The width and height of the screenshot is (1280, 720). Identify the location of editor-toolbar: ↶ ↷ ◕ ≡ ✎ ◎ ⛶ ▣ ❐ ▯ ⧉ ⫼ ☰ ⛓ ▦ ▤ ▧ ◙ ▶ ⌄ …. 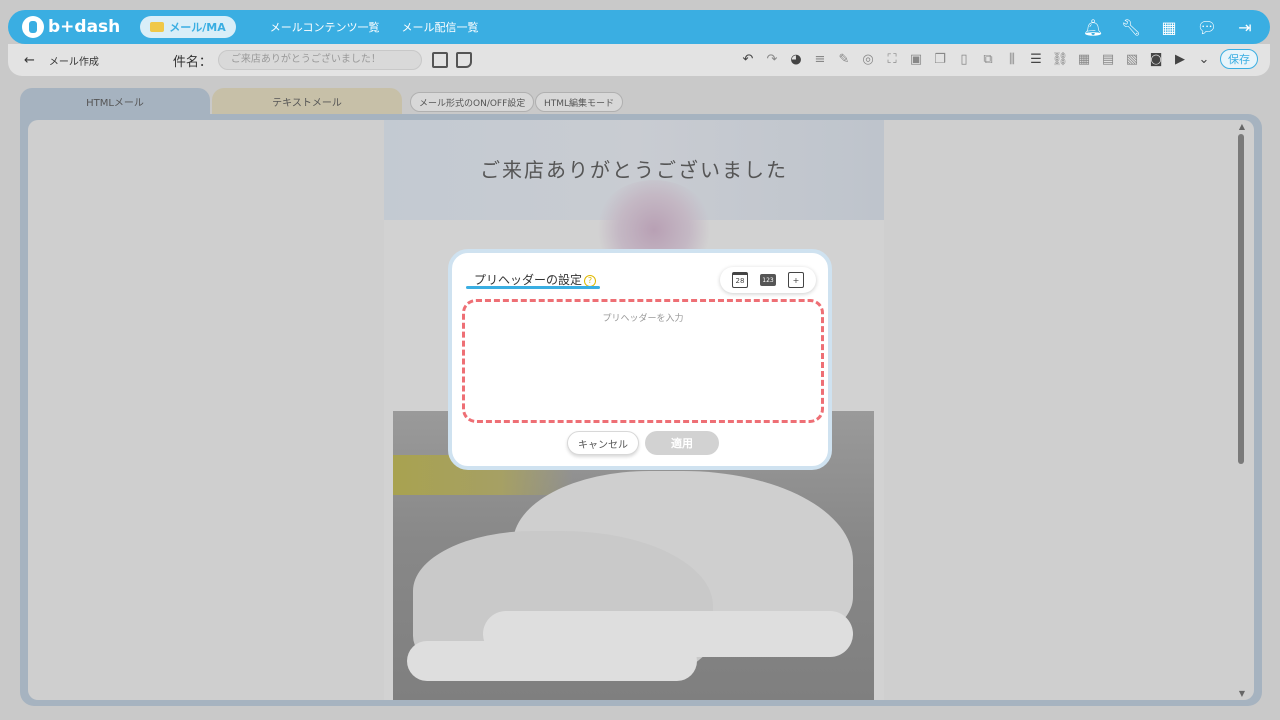
(999, 59).